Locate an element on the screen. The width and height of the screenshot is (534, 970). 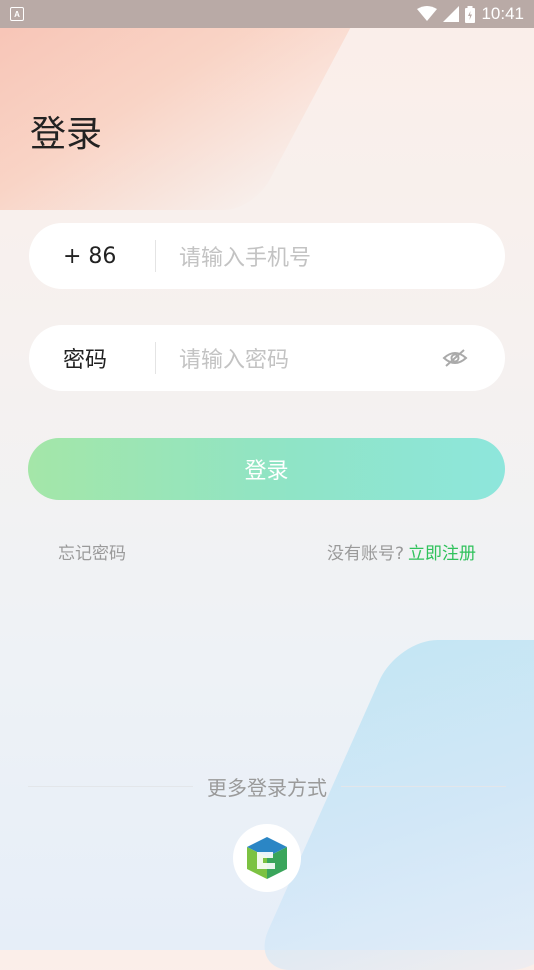
battery-icon is located at coordinates (470, 14).